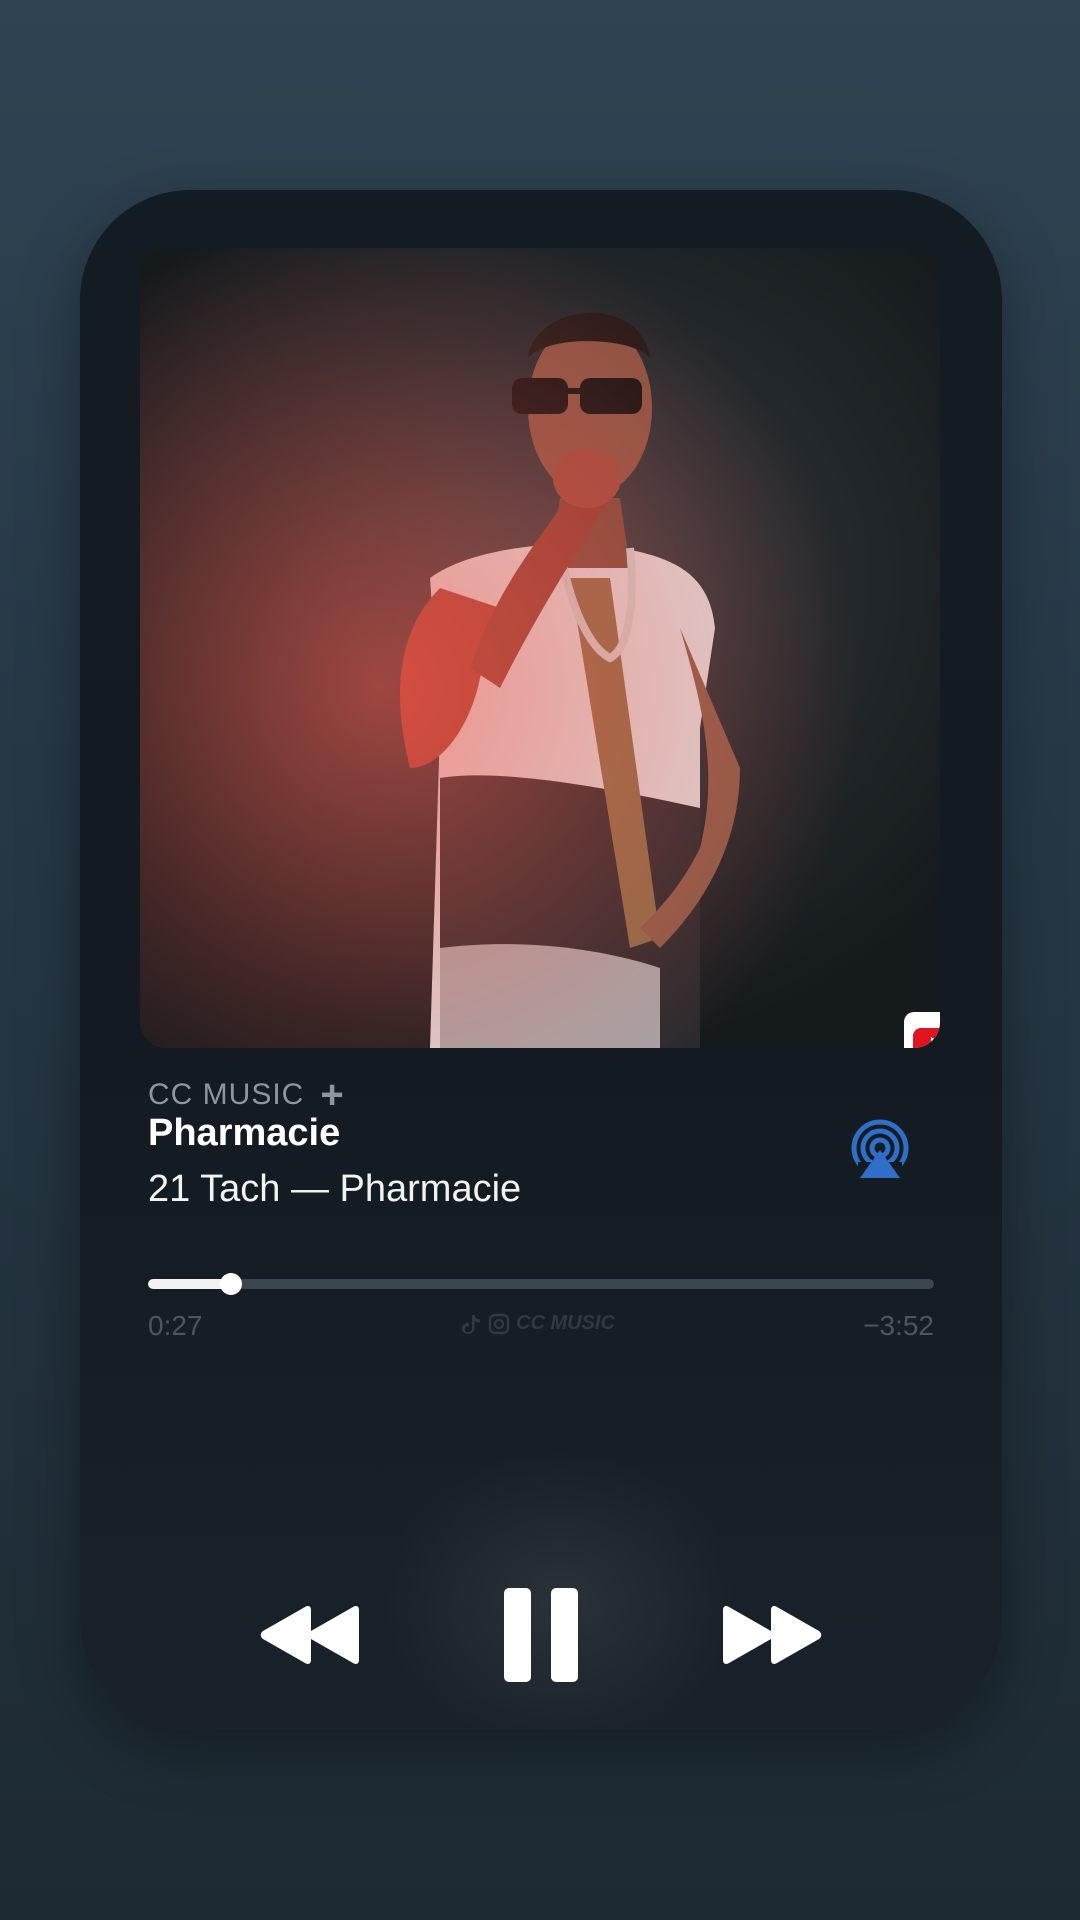 The height and width of the screenshot is (1920, 1080). I want to click on airplay-button, so click(880, 1150).